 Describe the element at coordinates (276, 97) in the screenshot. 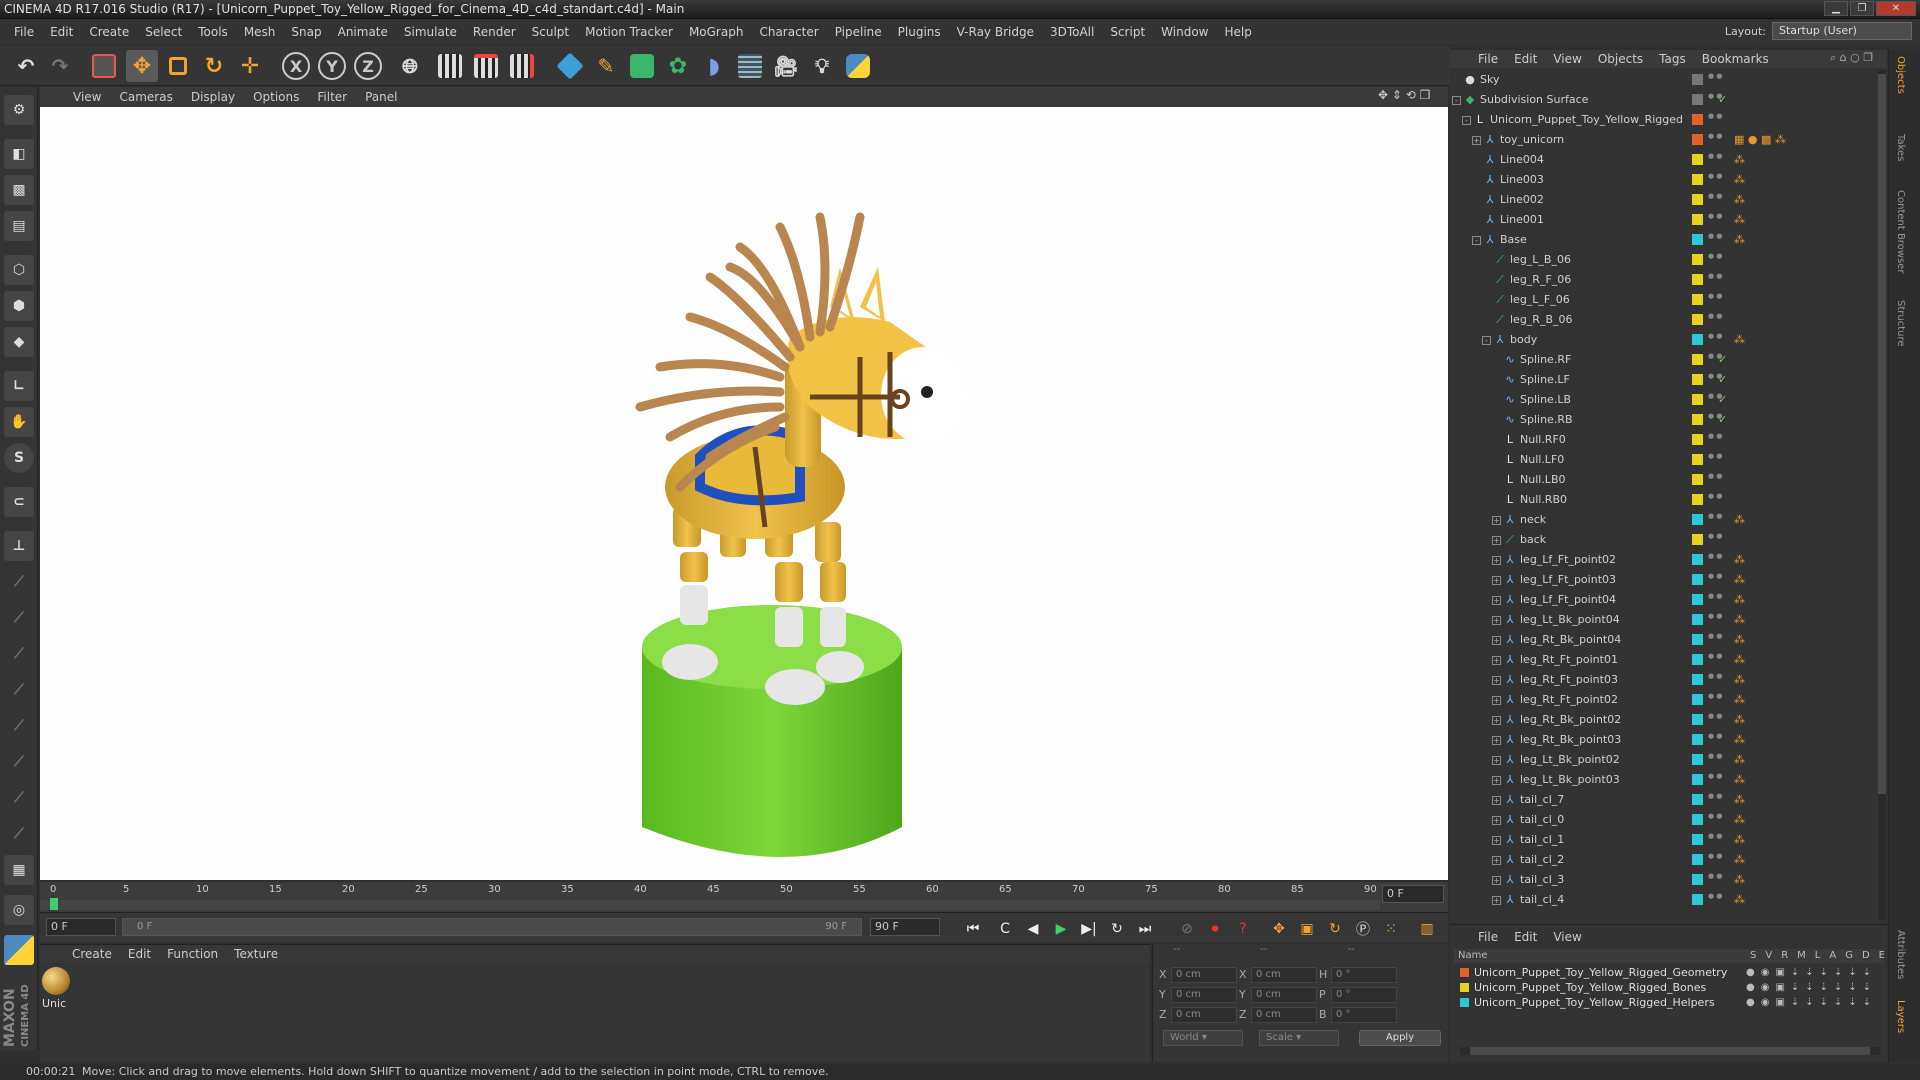

I see `viewport-menu-options: Options` at that location.